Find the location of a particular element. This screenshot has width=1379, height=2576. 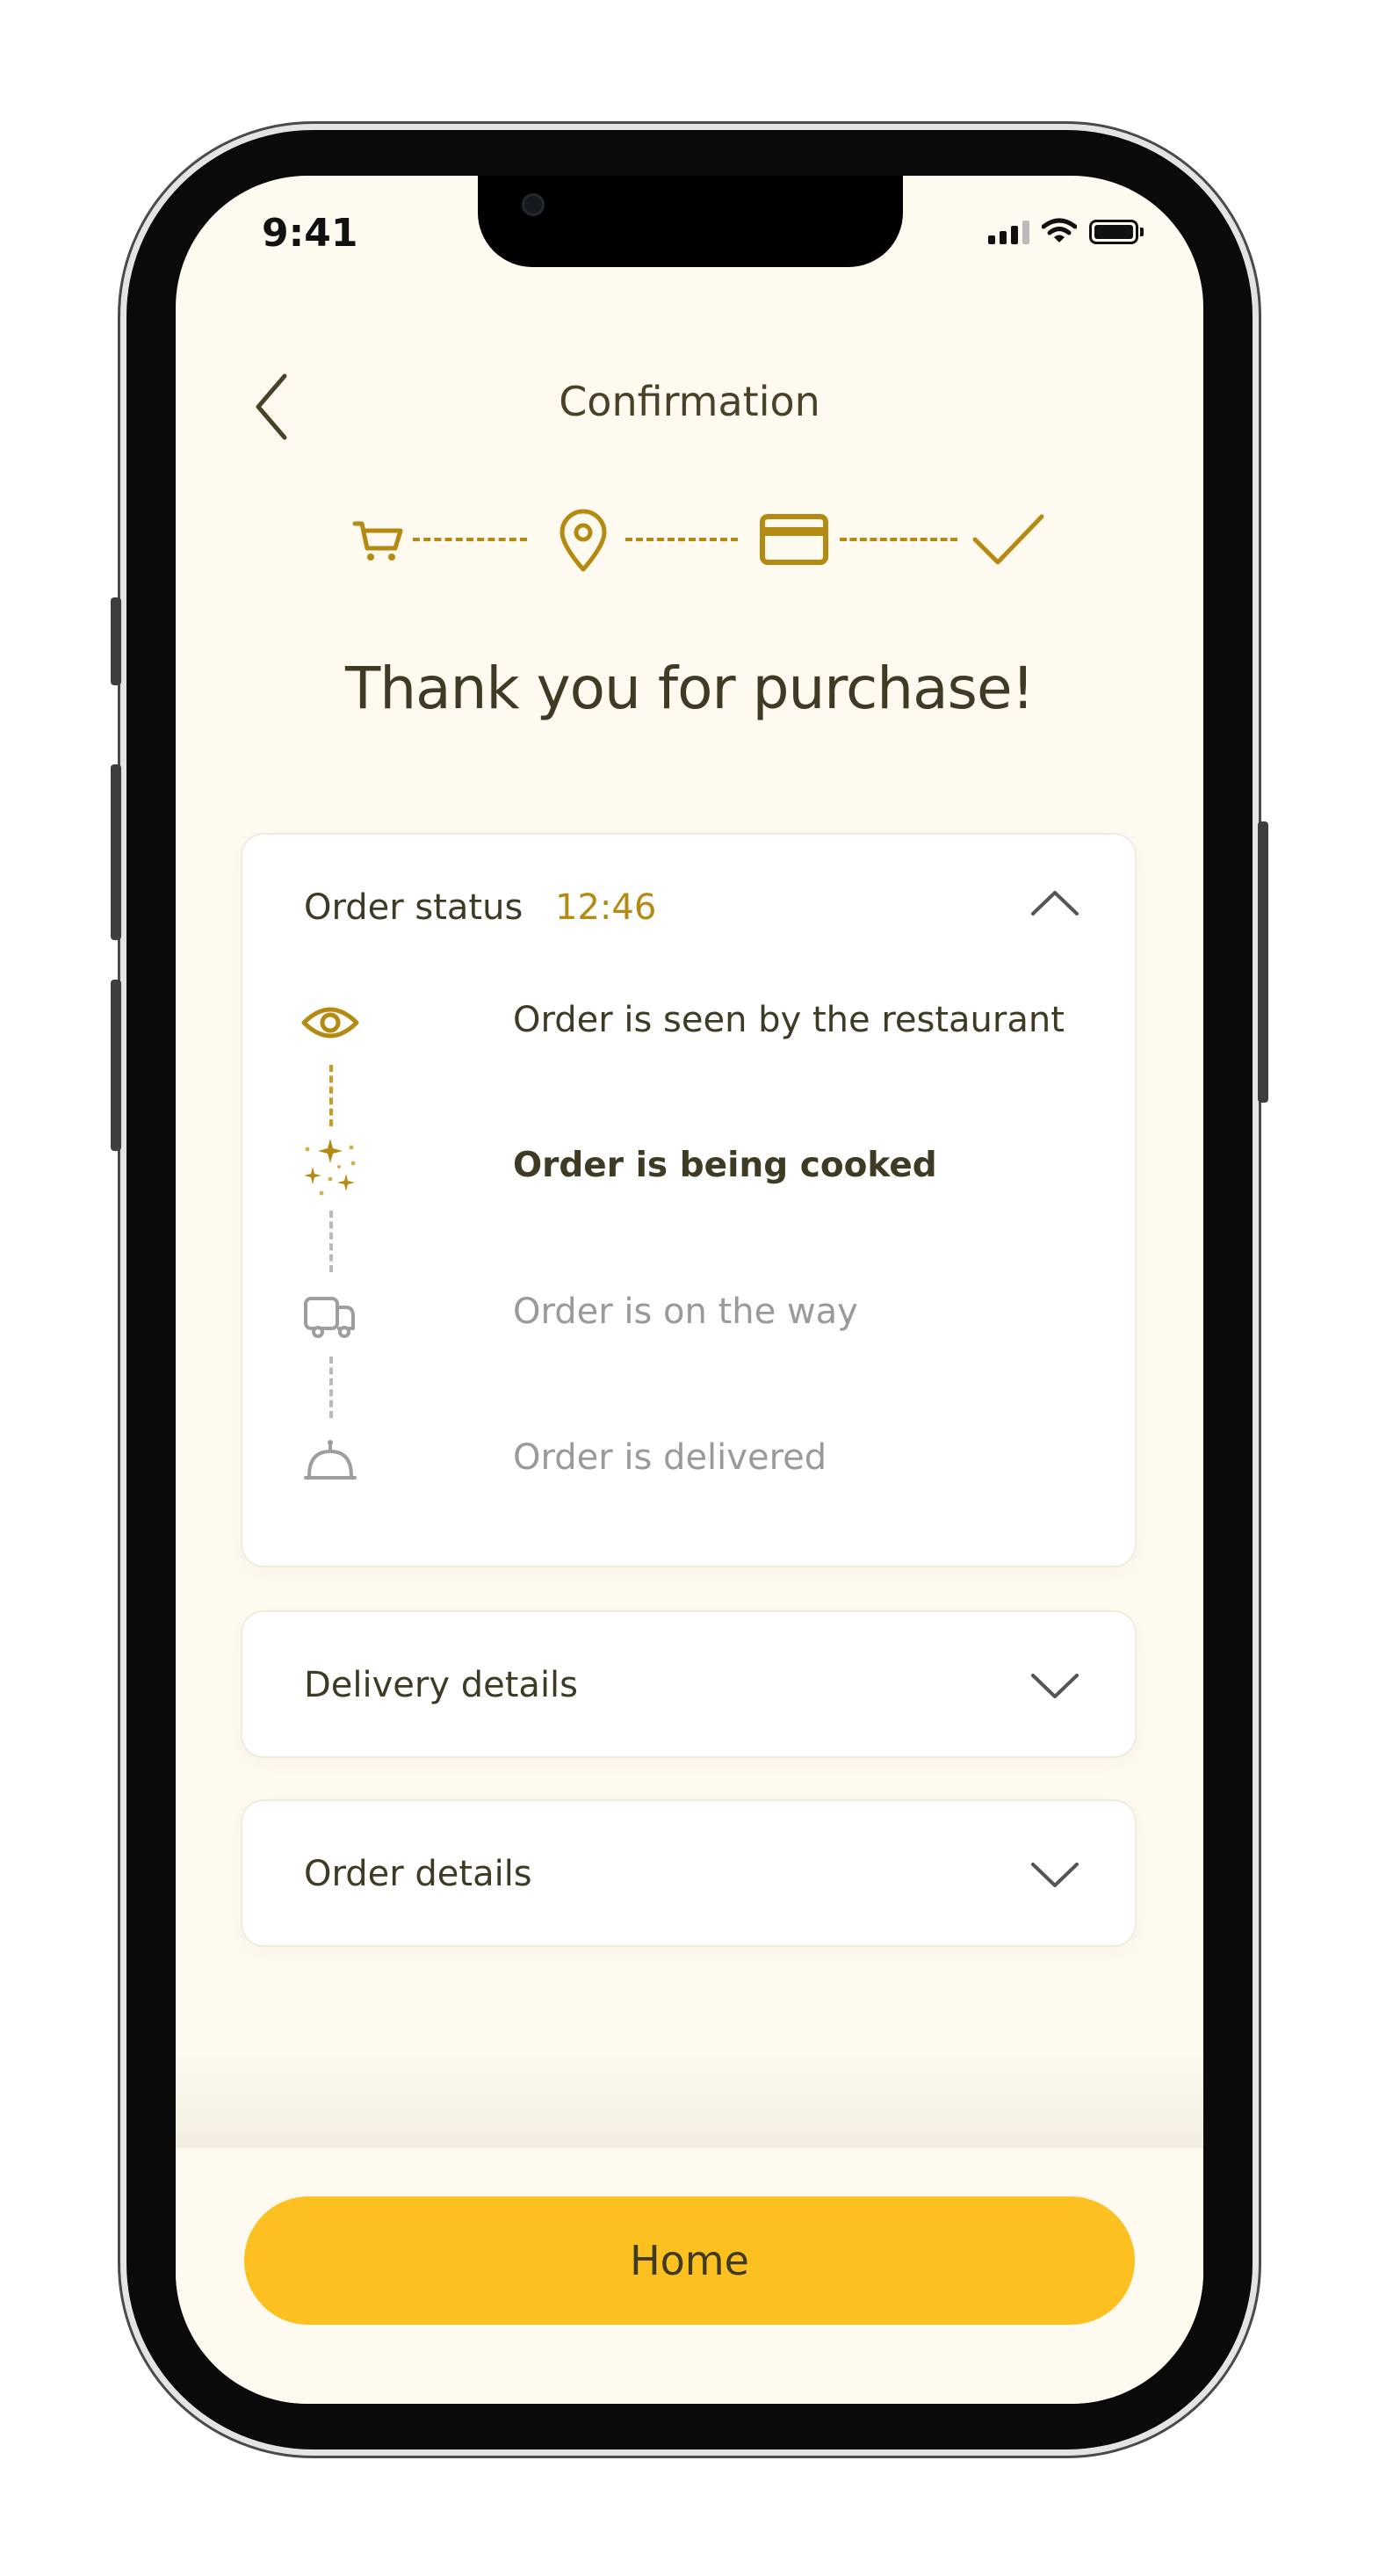

location-pin-icon is located at coordinates (583, 540).